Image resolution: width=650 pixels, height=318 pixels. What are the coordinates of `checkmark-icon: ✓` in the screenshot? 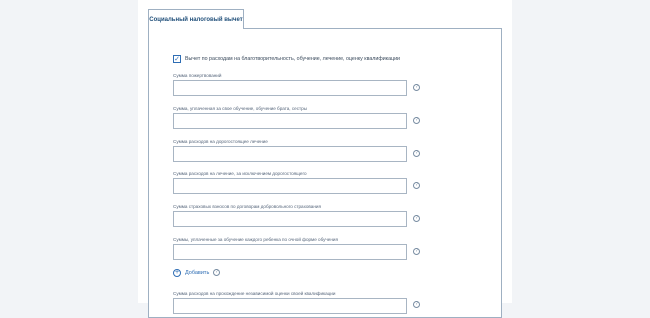 It's located at (177, 59).